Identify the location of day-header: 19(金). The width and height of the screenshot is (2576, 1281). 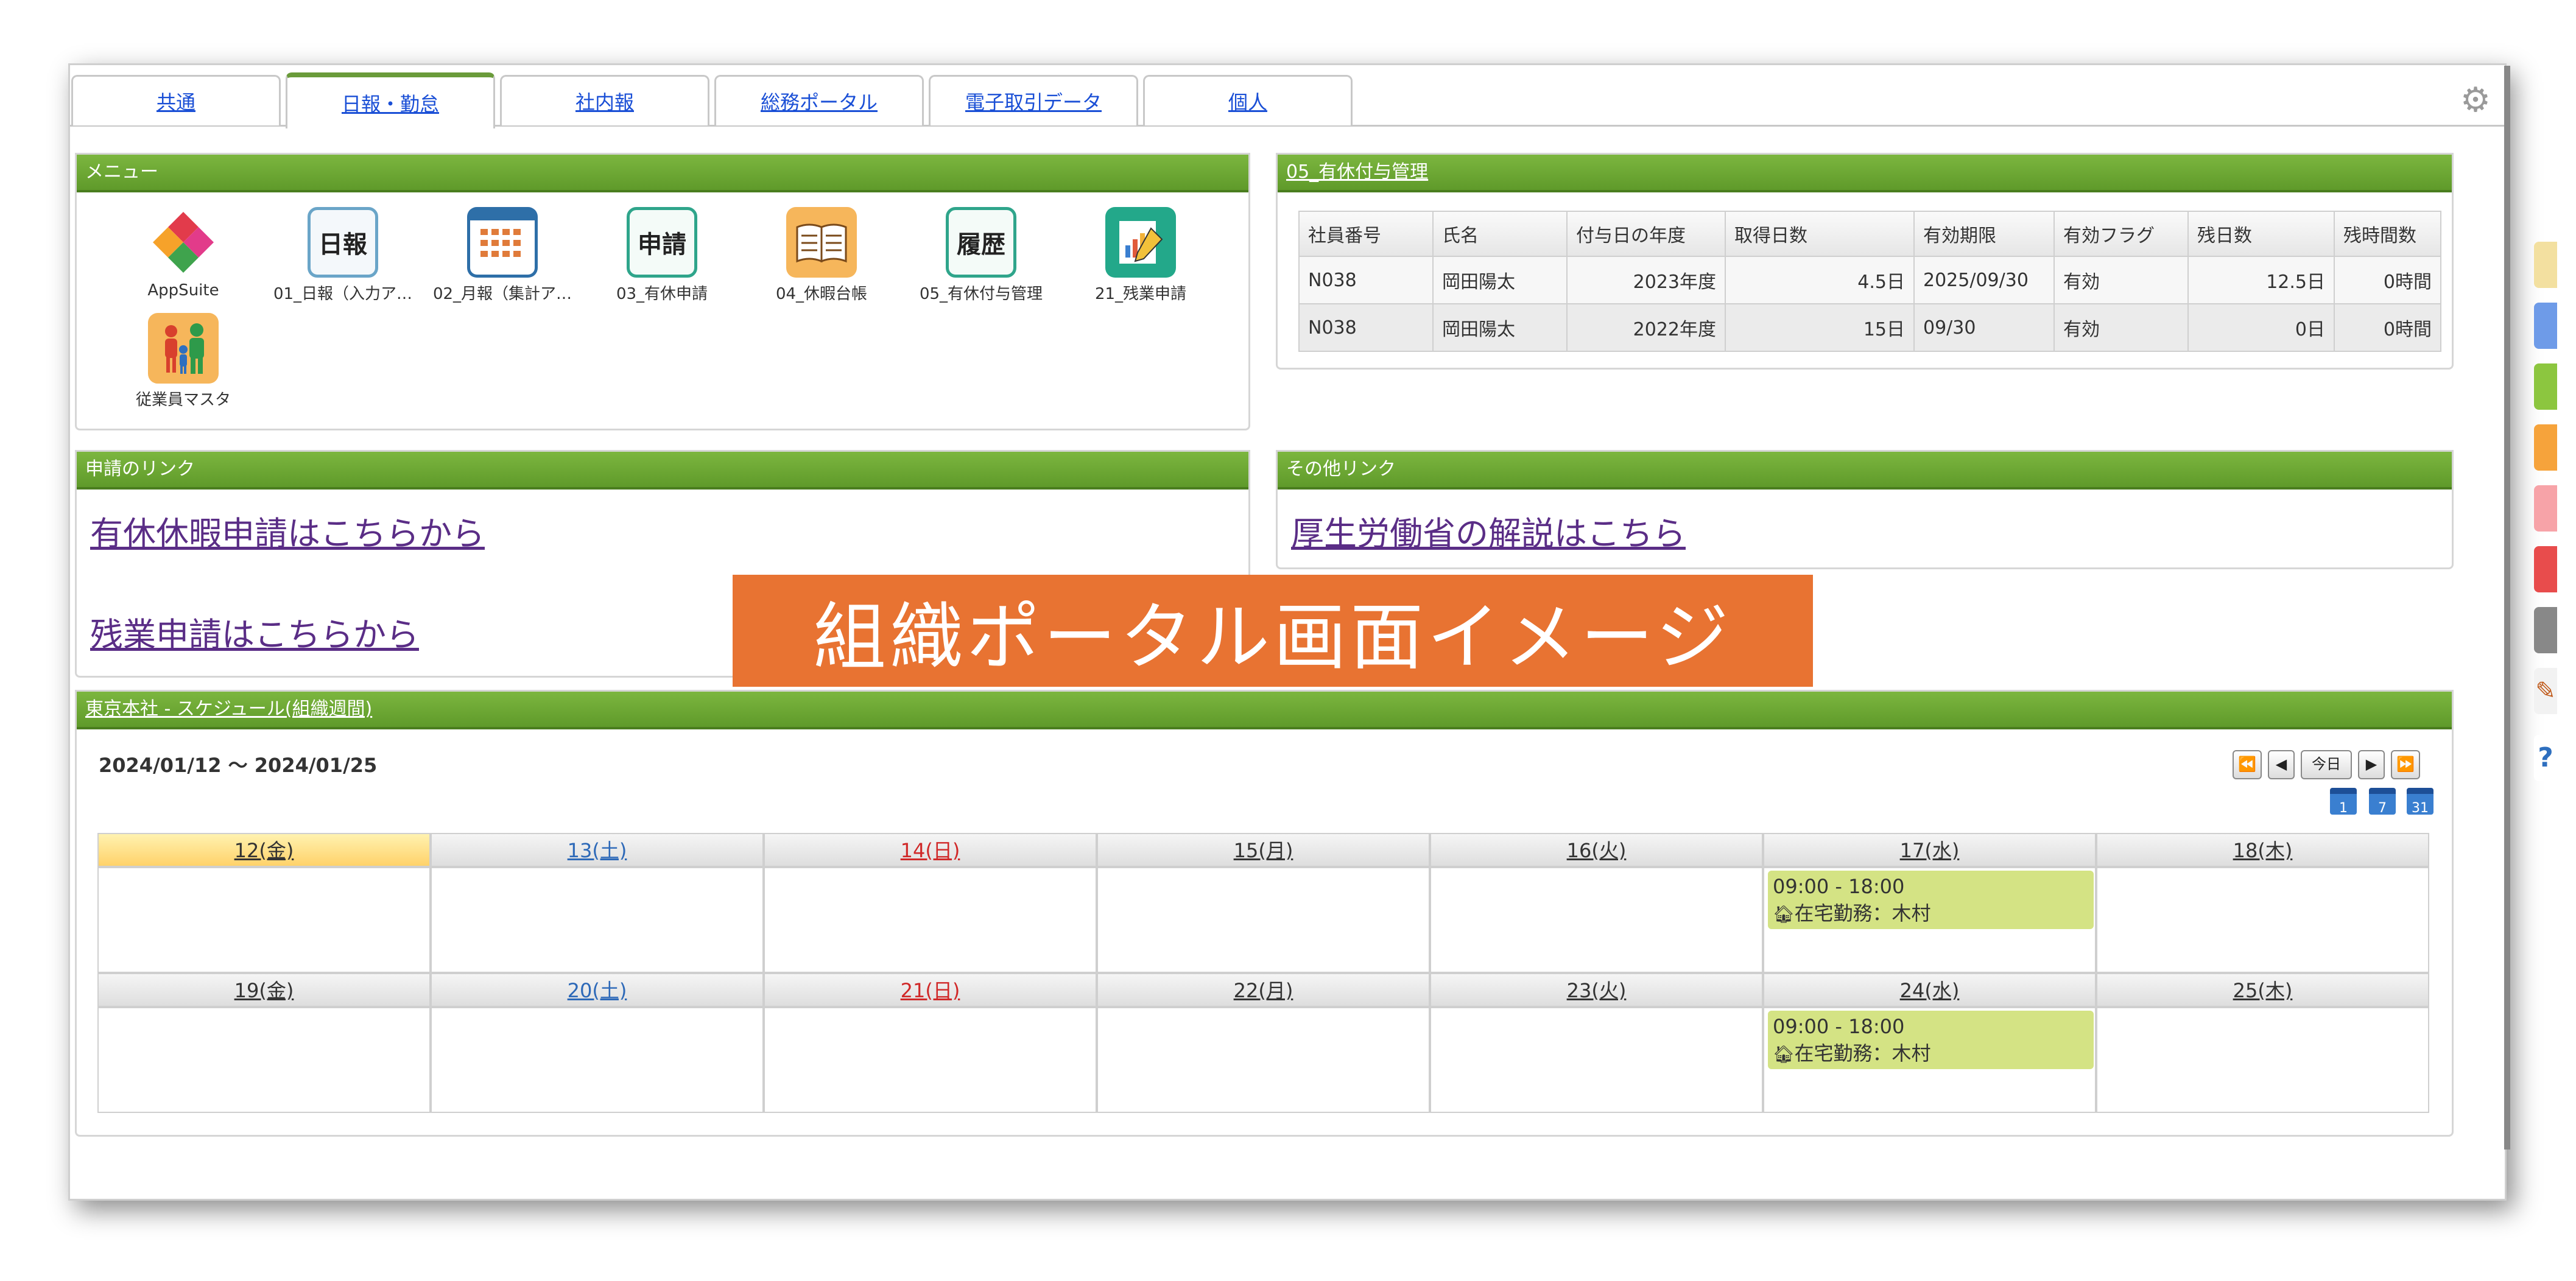
(264, 990).